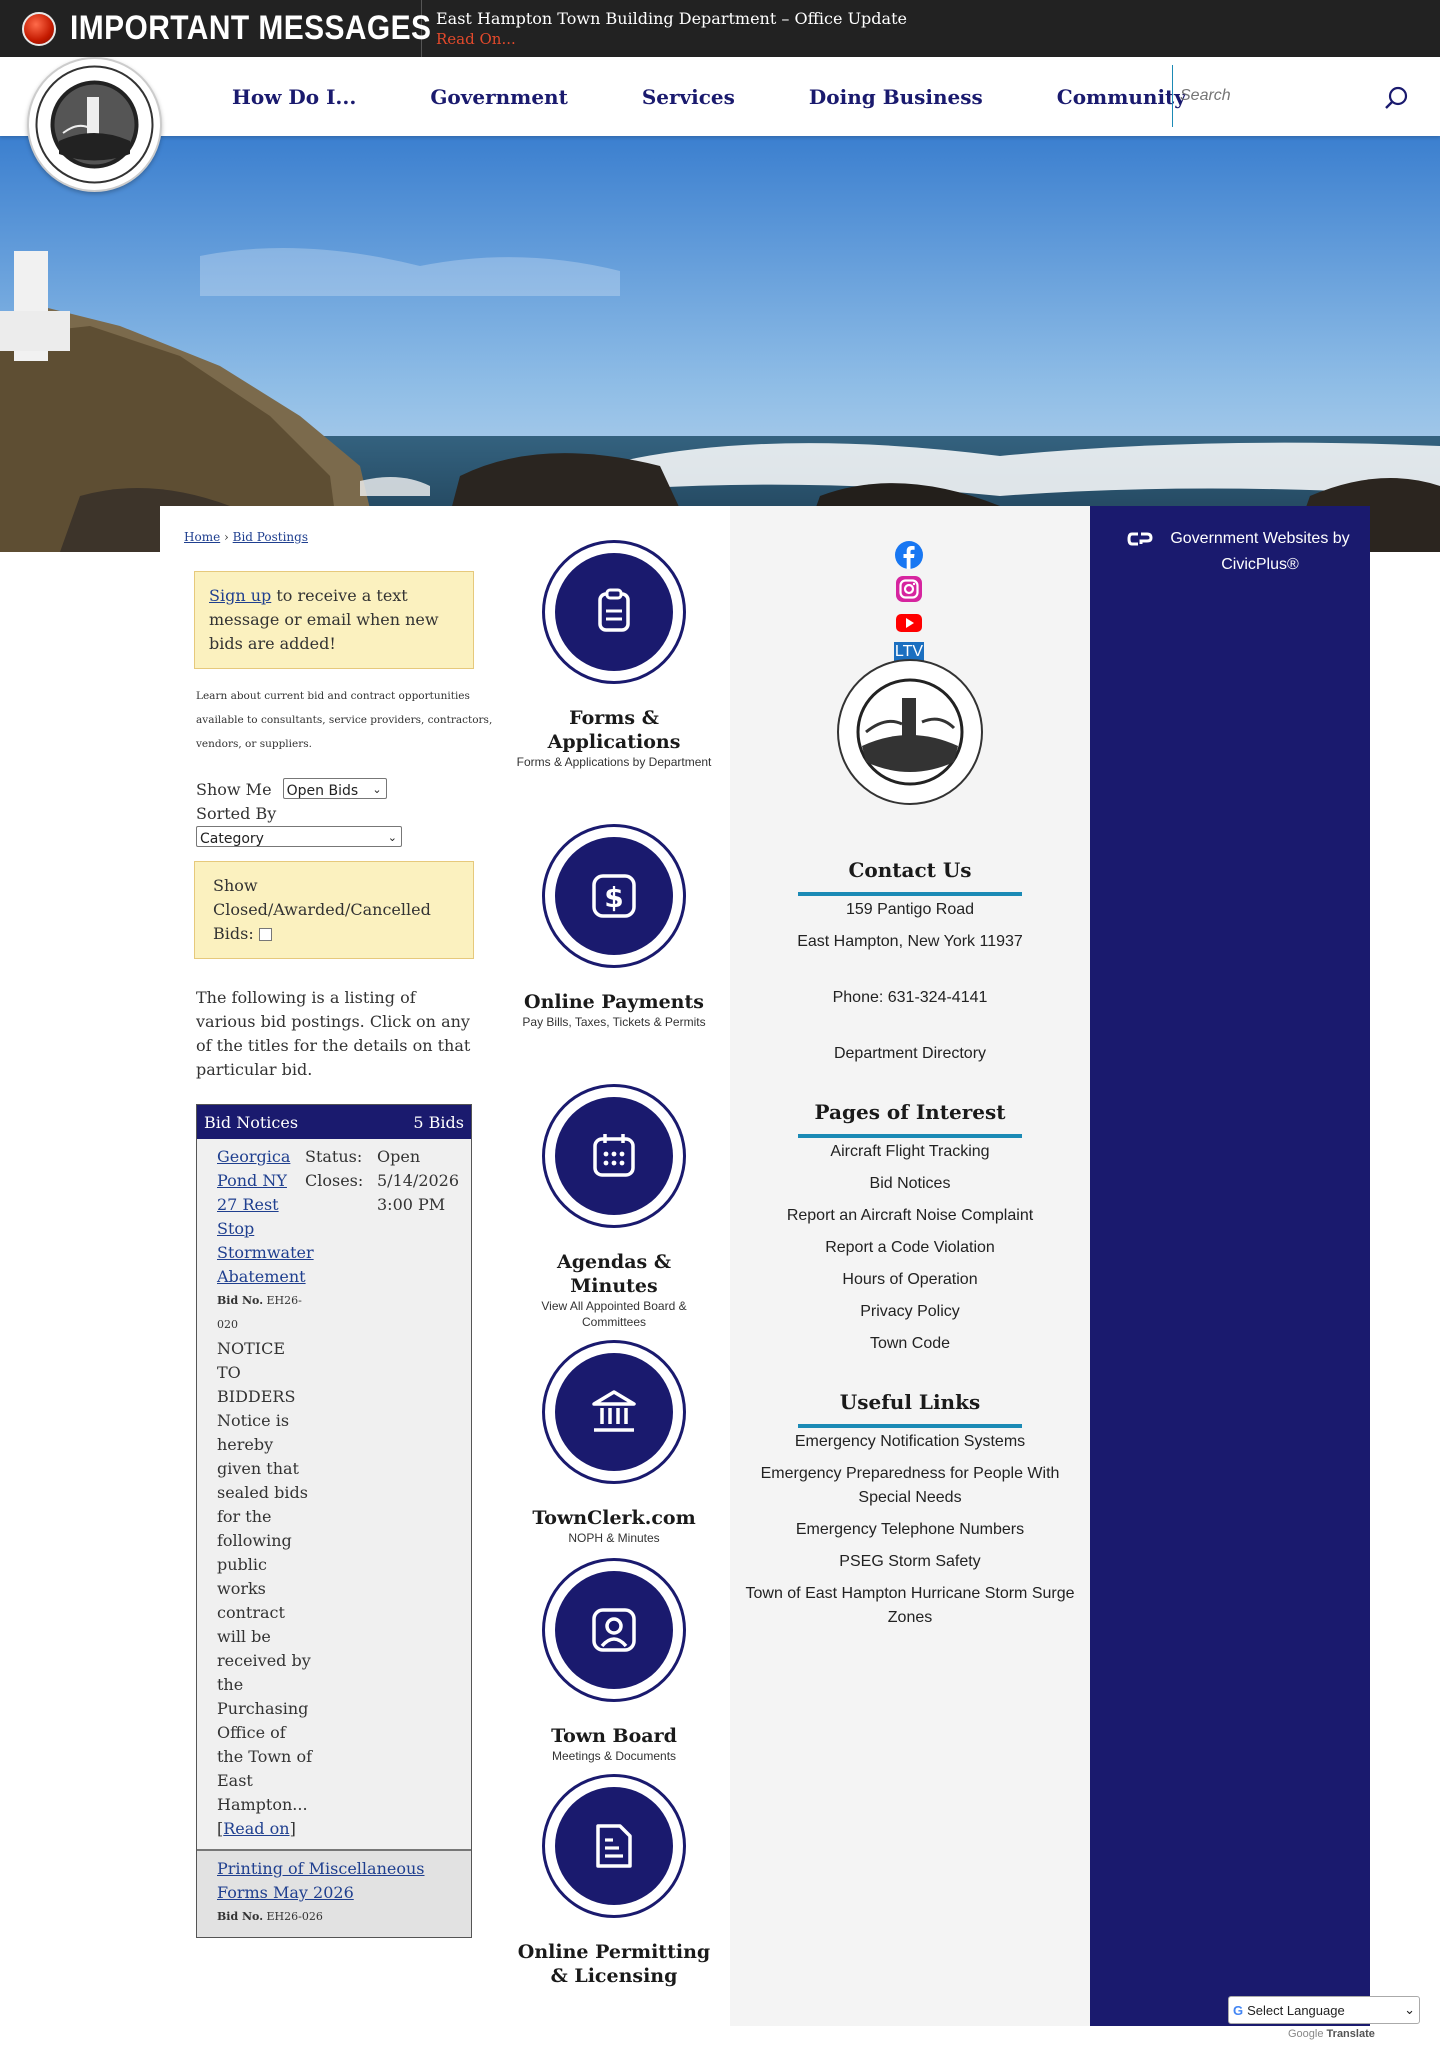  Describe the element at coordinates (262, 1313) in the screenshot. I see `bid-number: Bid No. EH26-020` at that location.